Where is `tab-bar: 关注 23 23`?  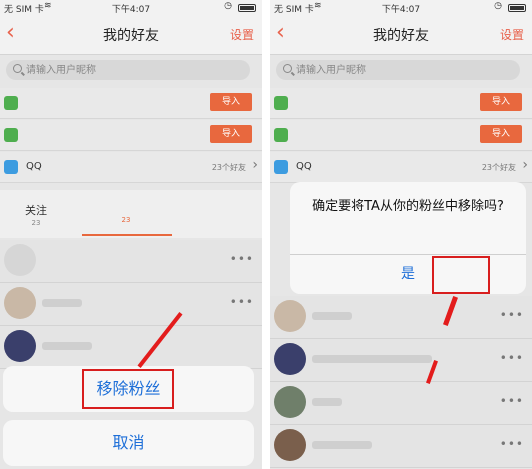
tab-bar: 关注 23 23 is located at coordinates (131, 214).